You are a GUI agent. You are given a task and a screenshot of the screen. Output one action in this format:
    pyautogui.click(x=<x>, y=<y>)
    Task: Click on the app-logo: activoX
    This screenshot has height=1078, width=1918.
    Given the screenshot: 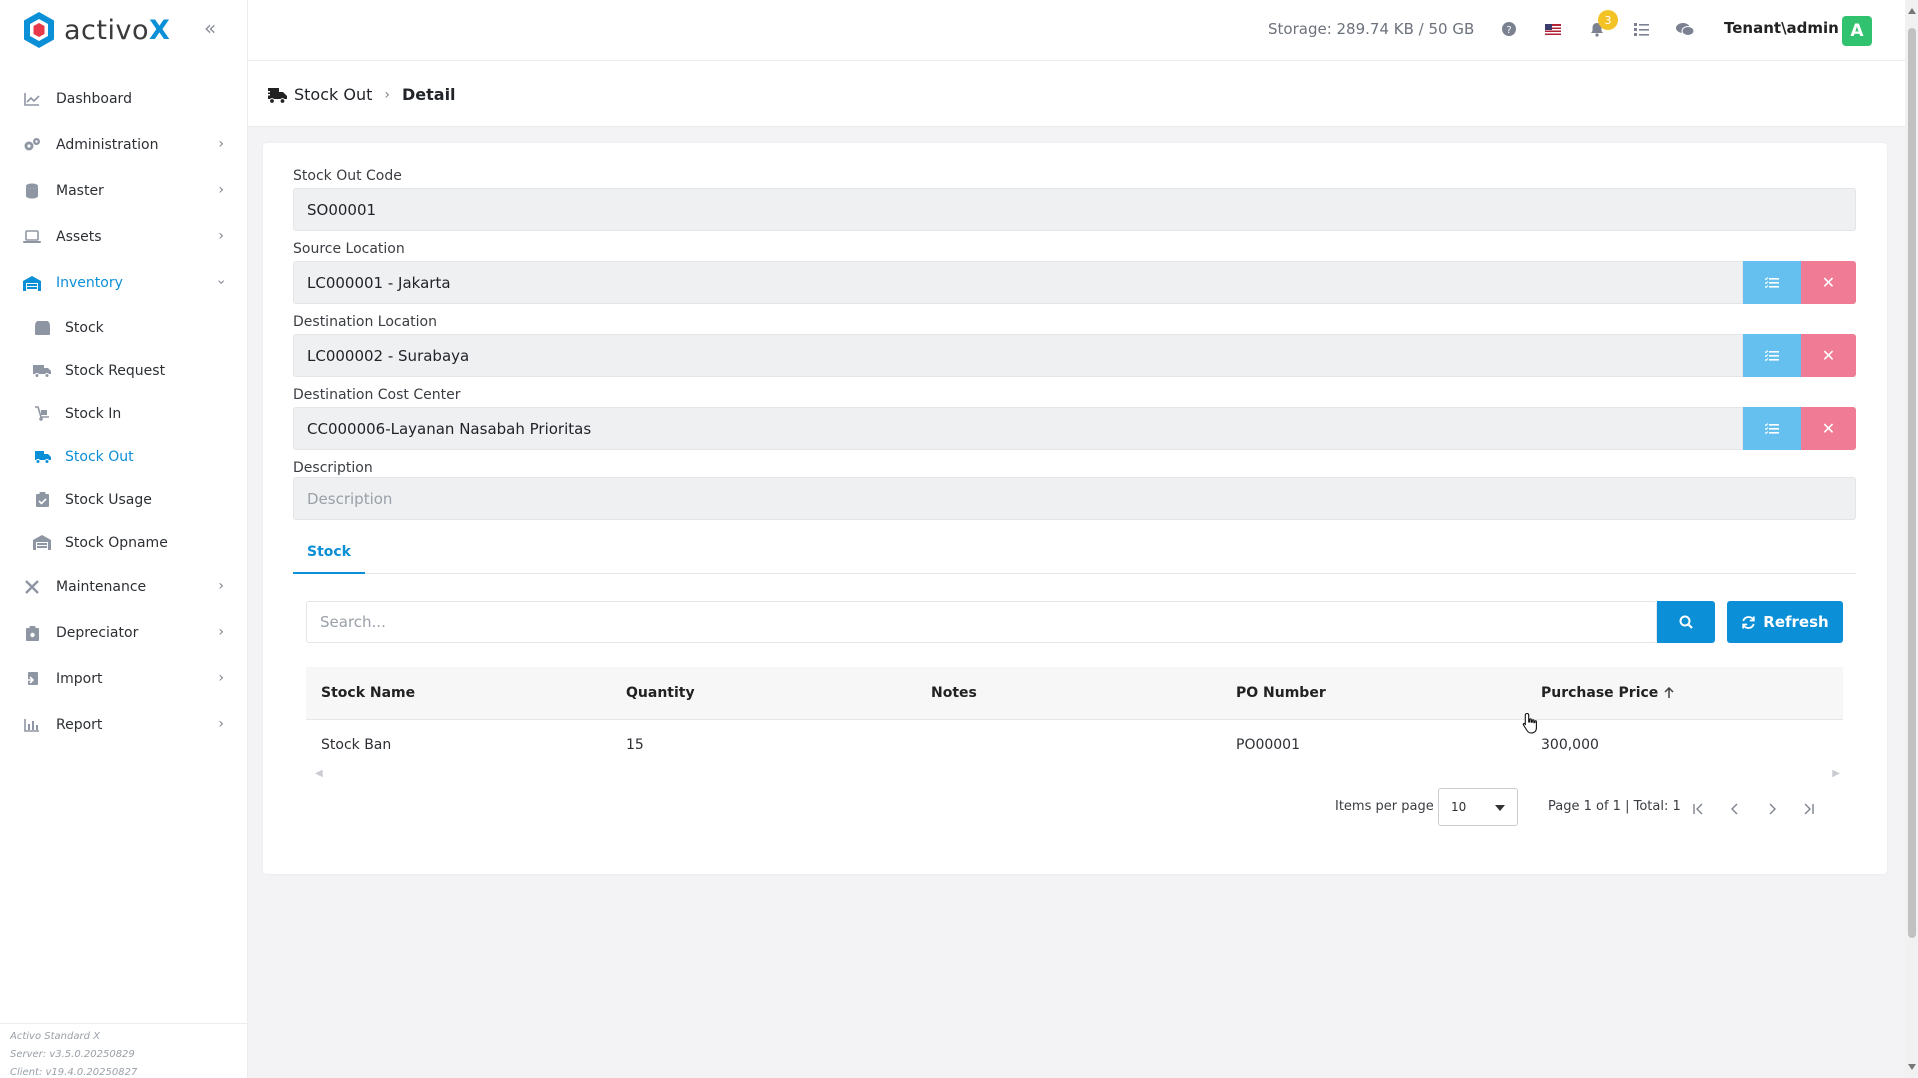 What is the action you would take?
    pyautogui.click(x=96, y=30)
    